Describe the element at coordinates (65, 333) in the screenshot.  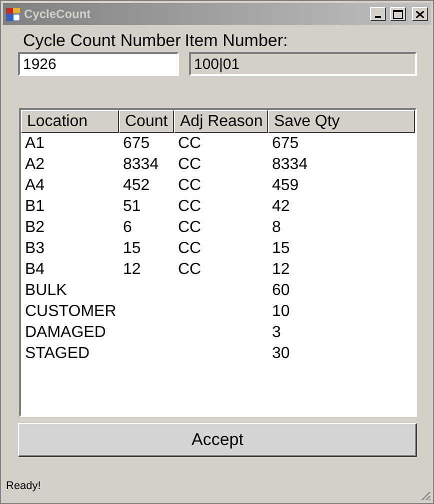
I see `table-cell-text: DAMAGED` at that location.